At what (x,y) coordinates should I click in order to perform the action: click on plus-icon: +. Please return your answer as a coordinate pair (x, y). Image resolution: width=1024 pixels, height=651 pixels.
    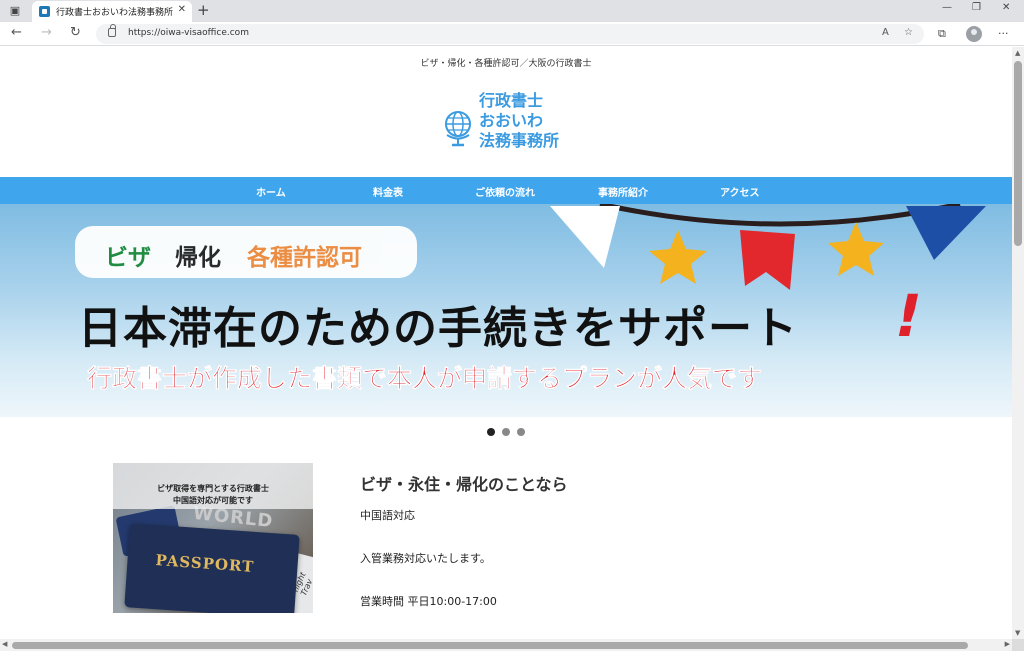
    Looking at the image, I should click on (203, 10).